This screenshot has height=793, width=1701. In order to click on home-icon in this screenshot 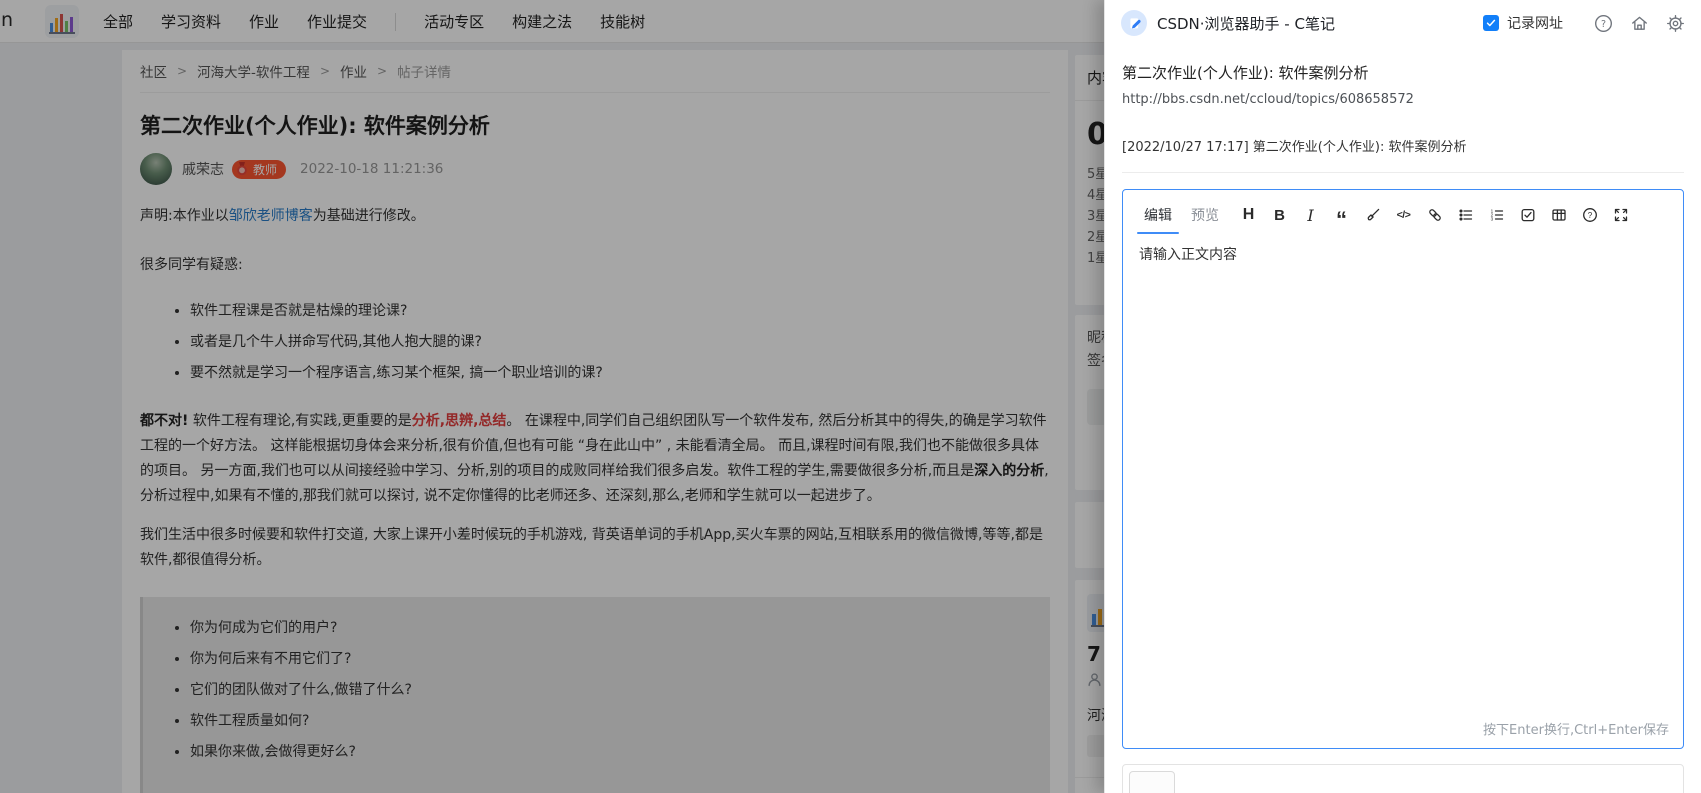, I will do `click(1639, 23)`.